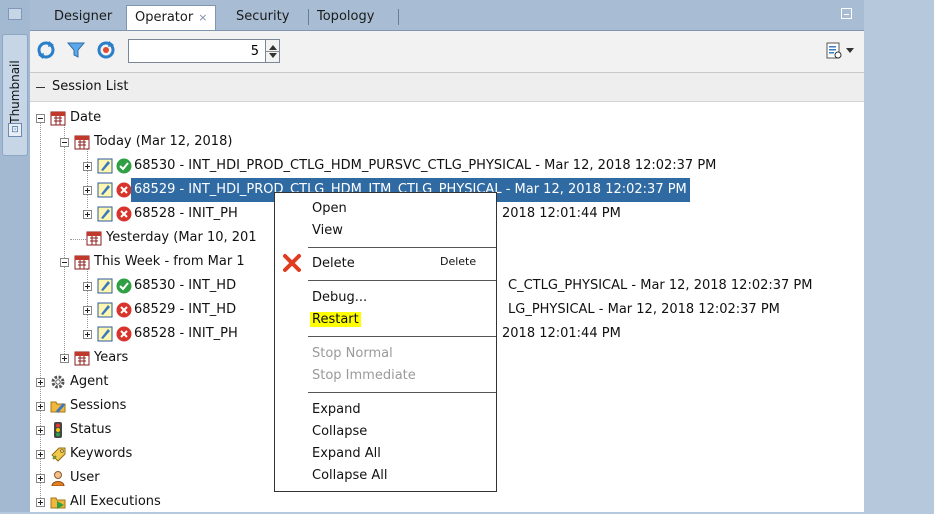 This screenshot has width=934, height=514. Describe the element at coordinates (197, 51) in the screenshot. I see `refresh-interval-input` at that location.